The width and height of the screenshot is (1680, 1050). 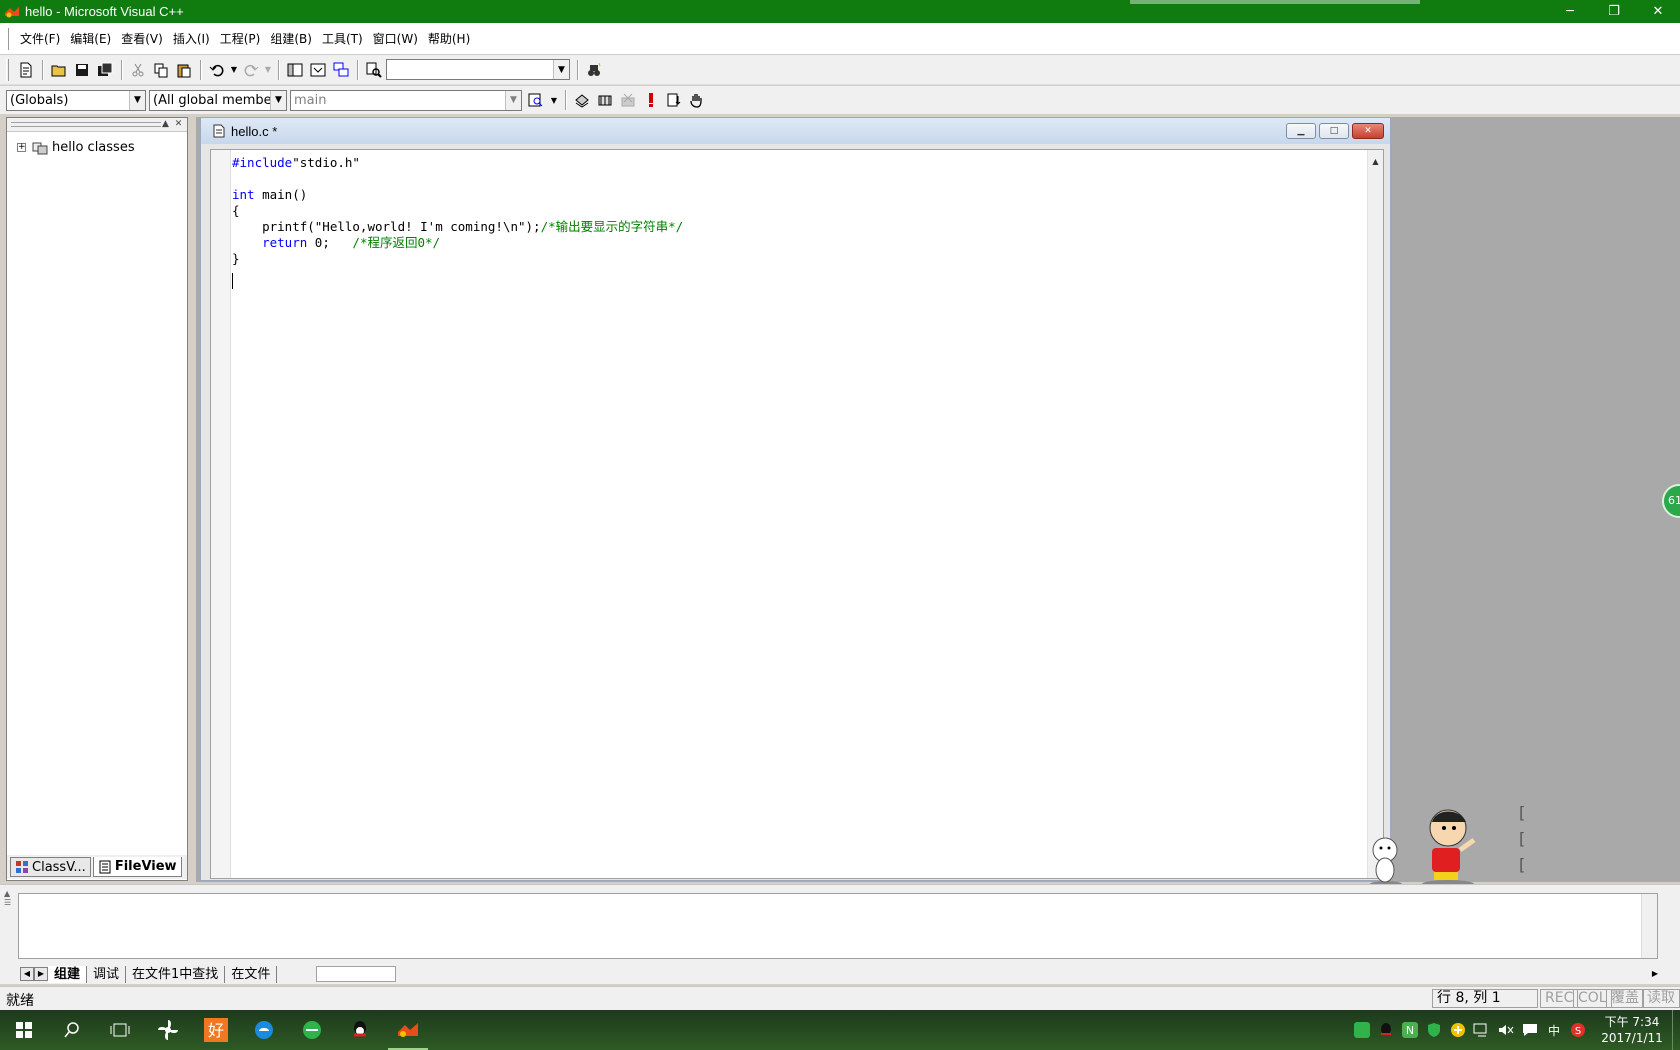 What do you see at coordinates (296, 162) in the screenshot?
I see `code-line: #include"stdio.h"` at bounding box center [296, 162].